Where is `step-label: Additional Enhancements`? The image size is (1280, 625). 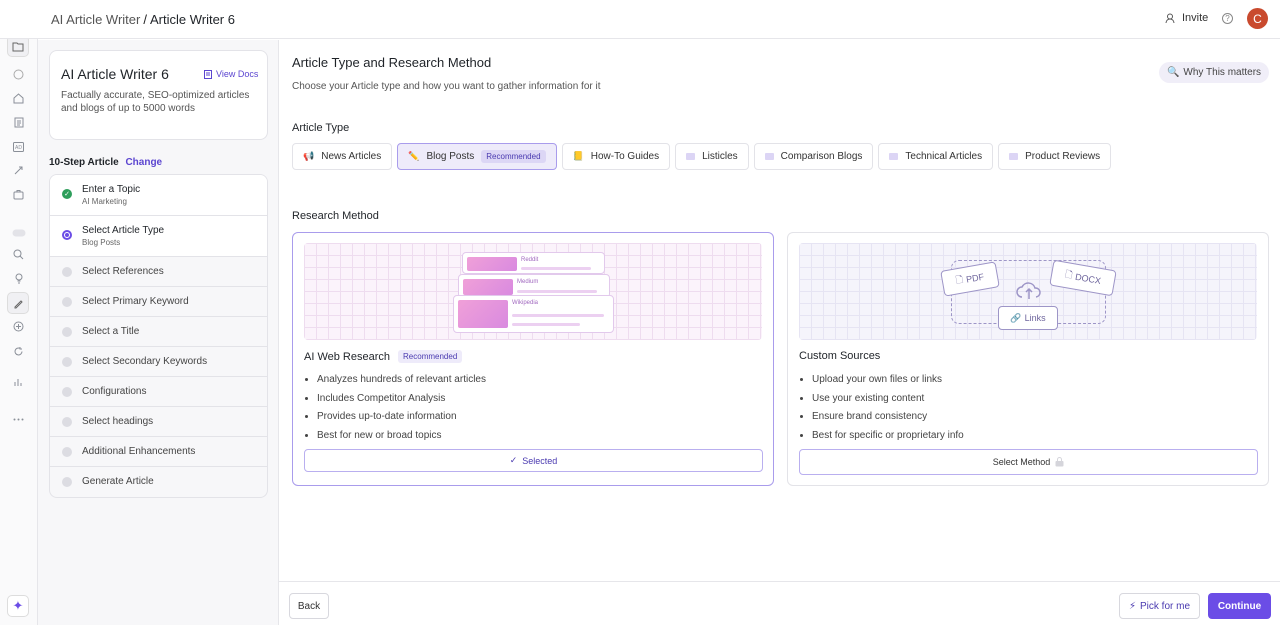
step-label: Additional Enhancements is located at coordinates (139, 451).